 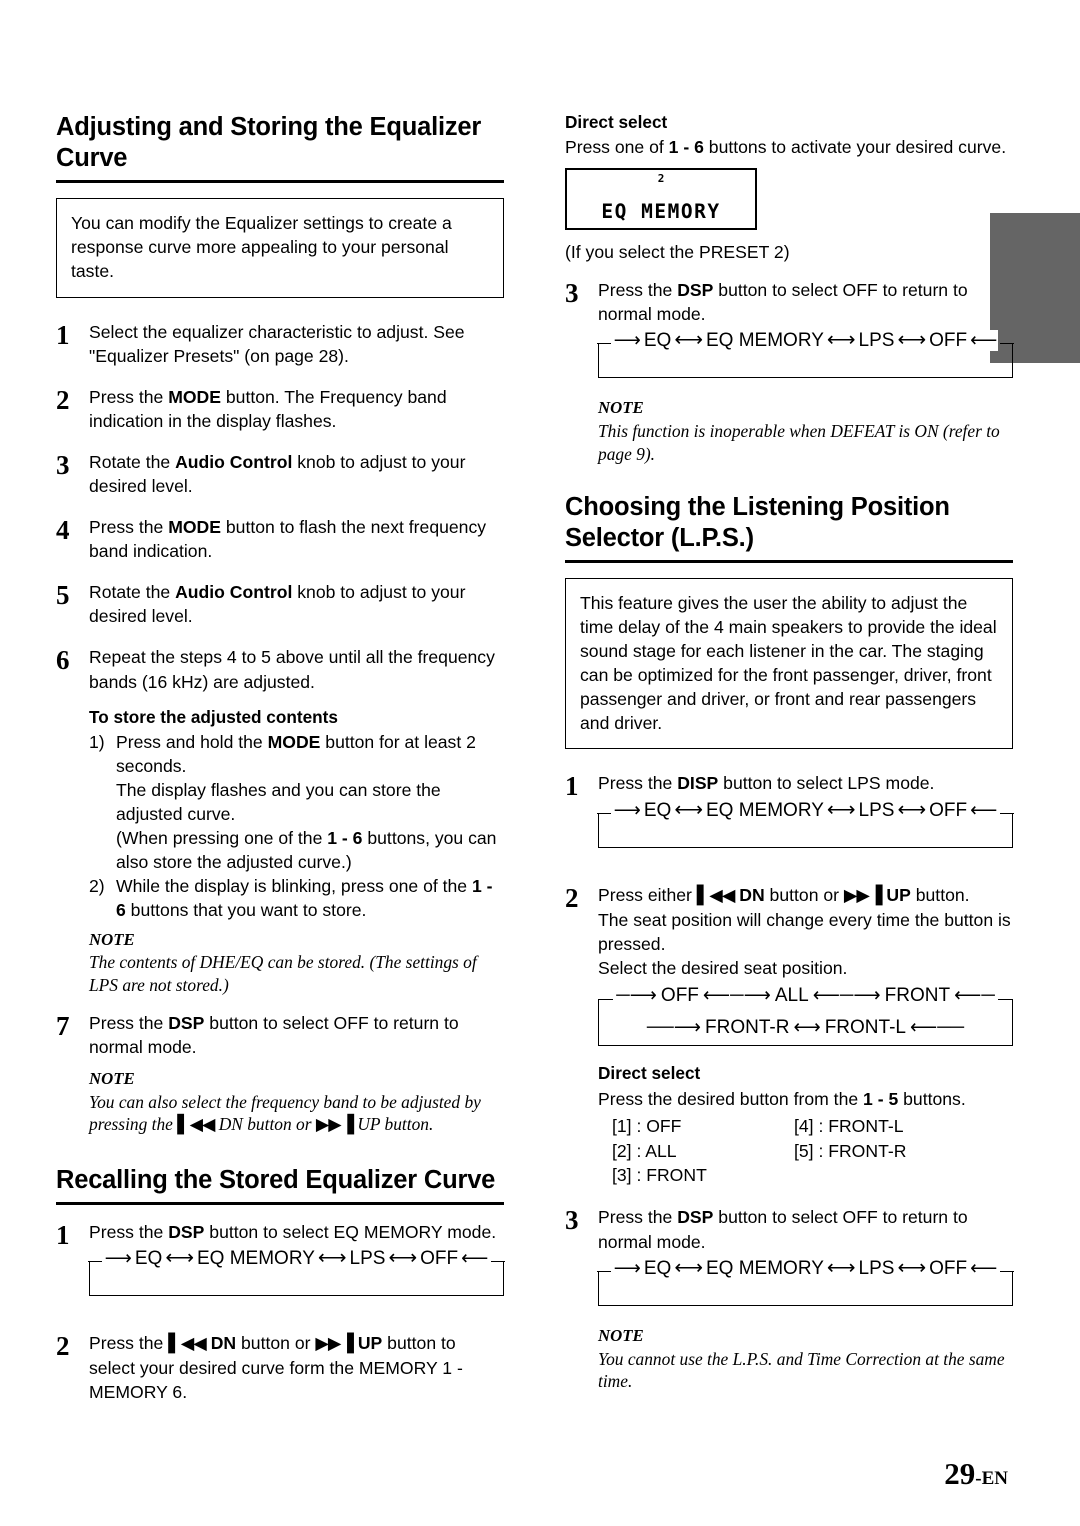 I want to click on button-name-mode: MODE, so click(x=194, y=396).